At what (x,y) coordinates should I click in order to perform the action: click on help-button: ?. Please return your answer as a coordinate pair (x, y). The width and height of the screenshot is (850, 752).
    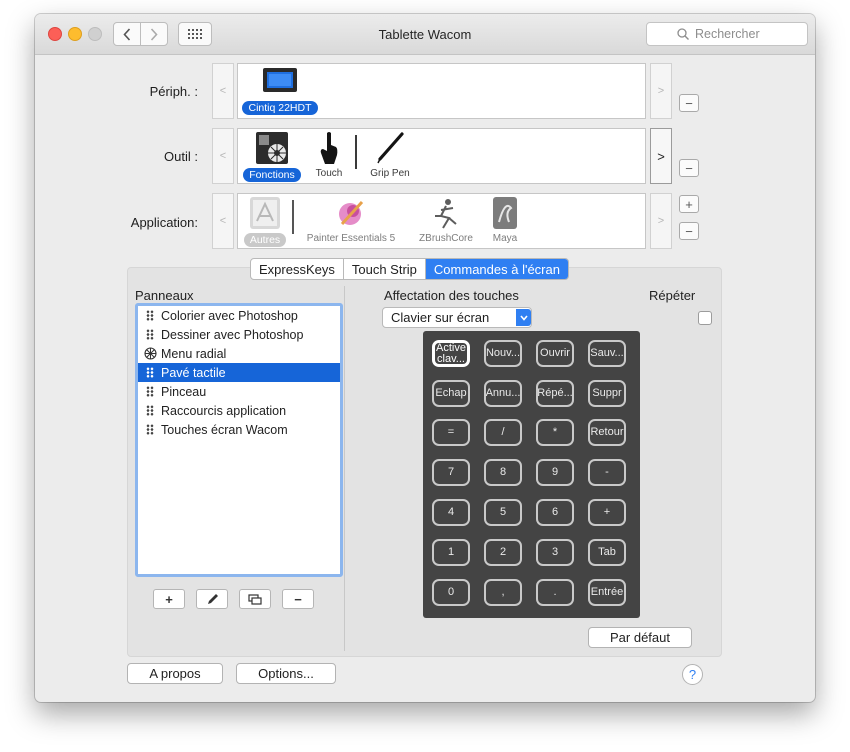
    Looking at the image, I should click on (692, 674).